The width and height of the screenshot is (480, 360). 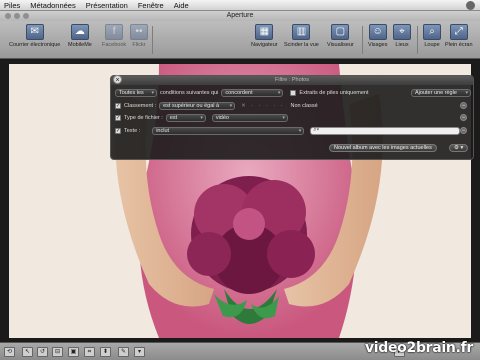 What do you see at coordinates (340, 32) in the screenshot?
I see `viewer-icon: ▢` at bounding box center [340, 32].